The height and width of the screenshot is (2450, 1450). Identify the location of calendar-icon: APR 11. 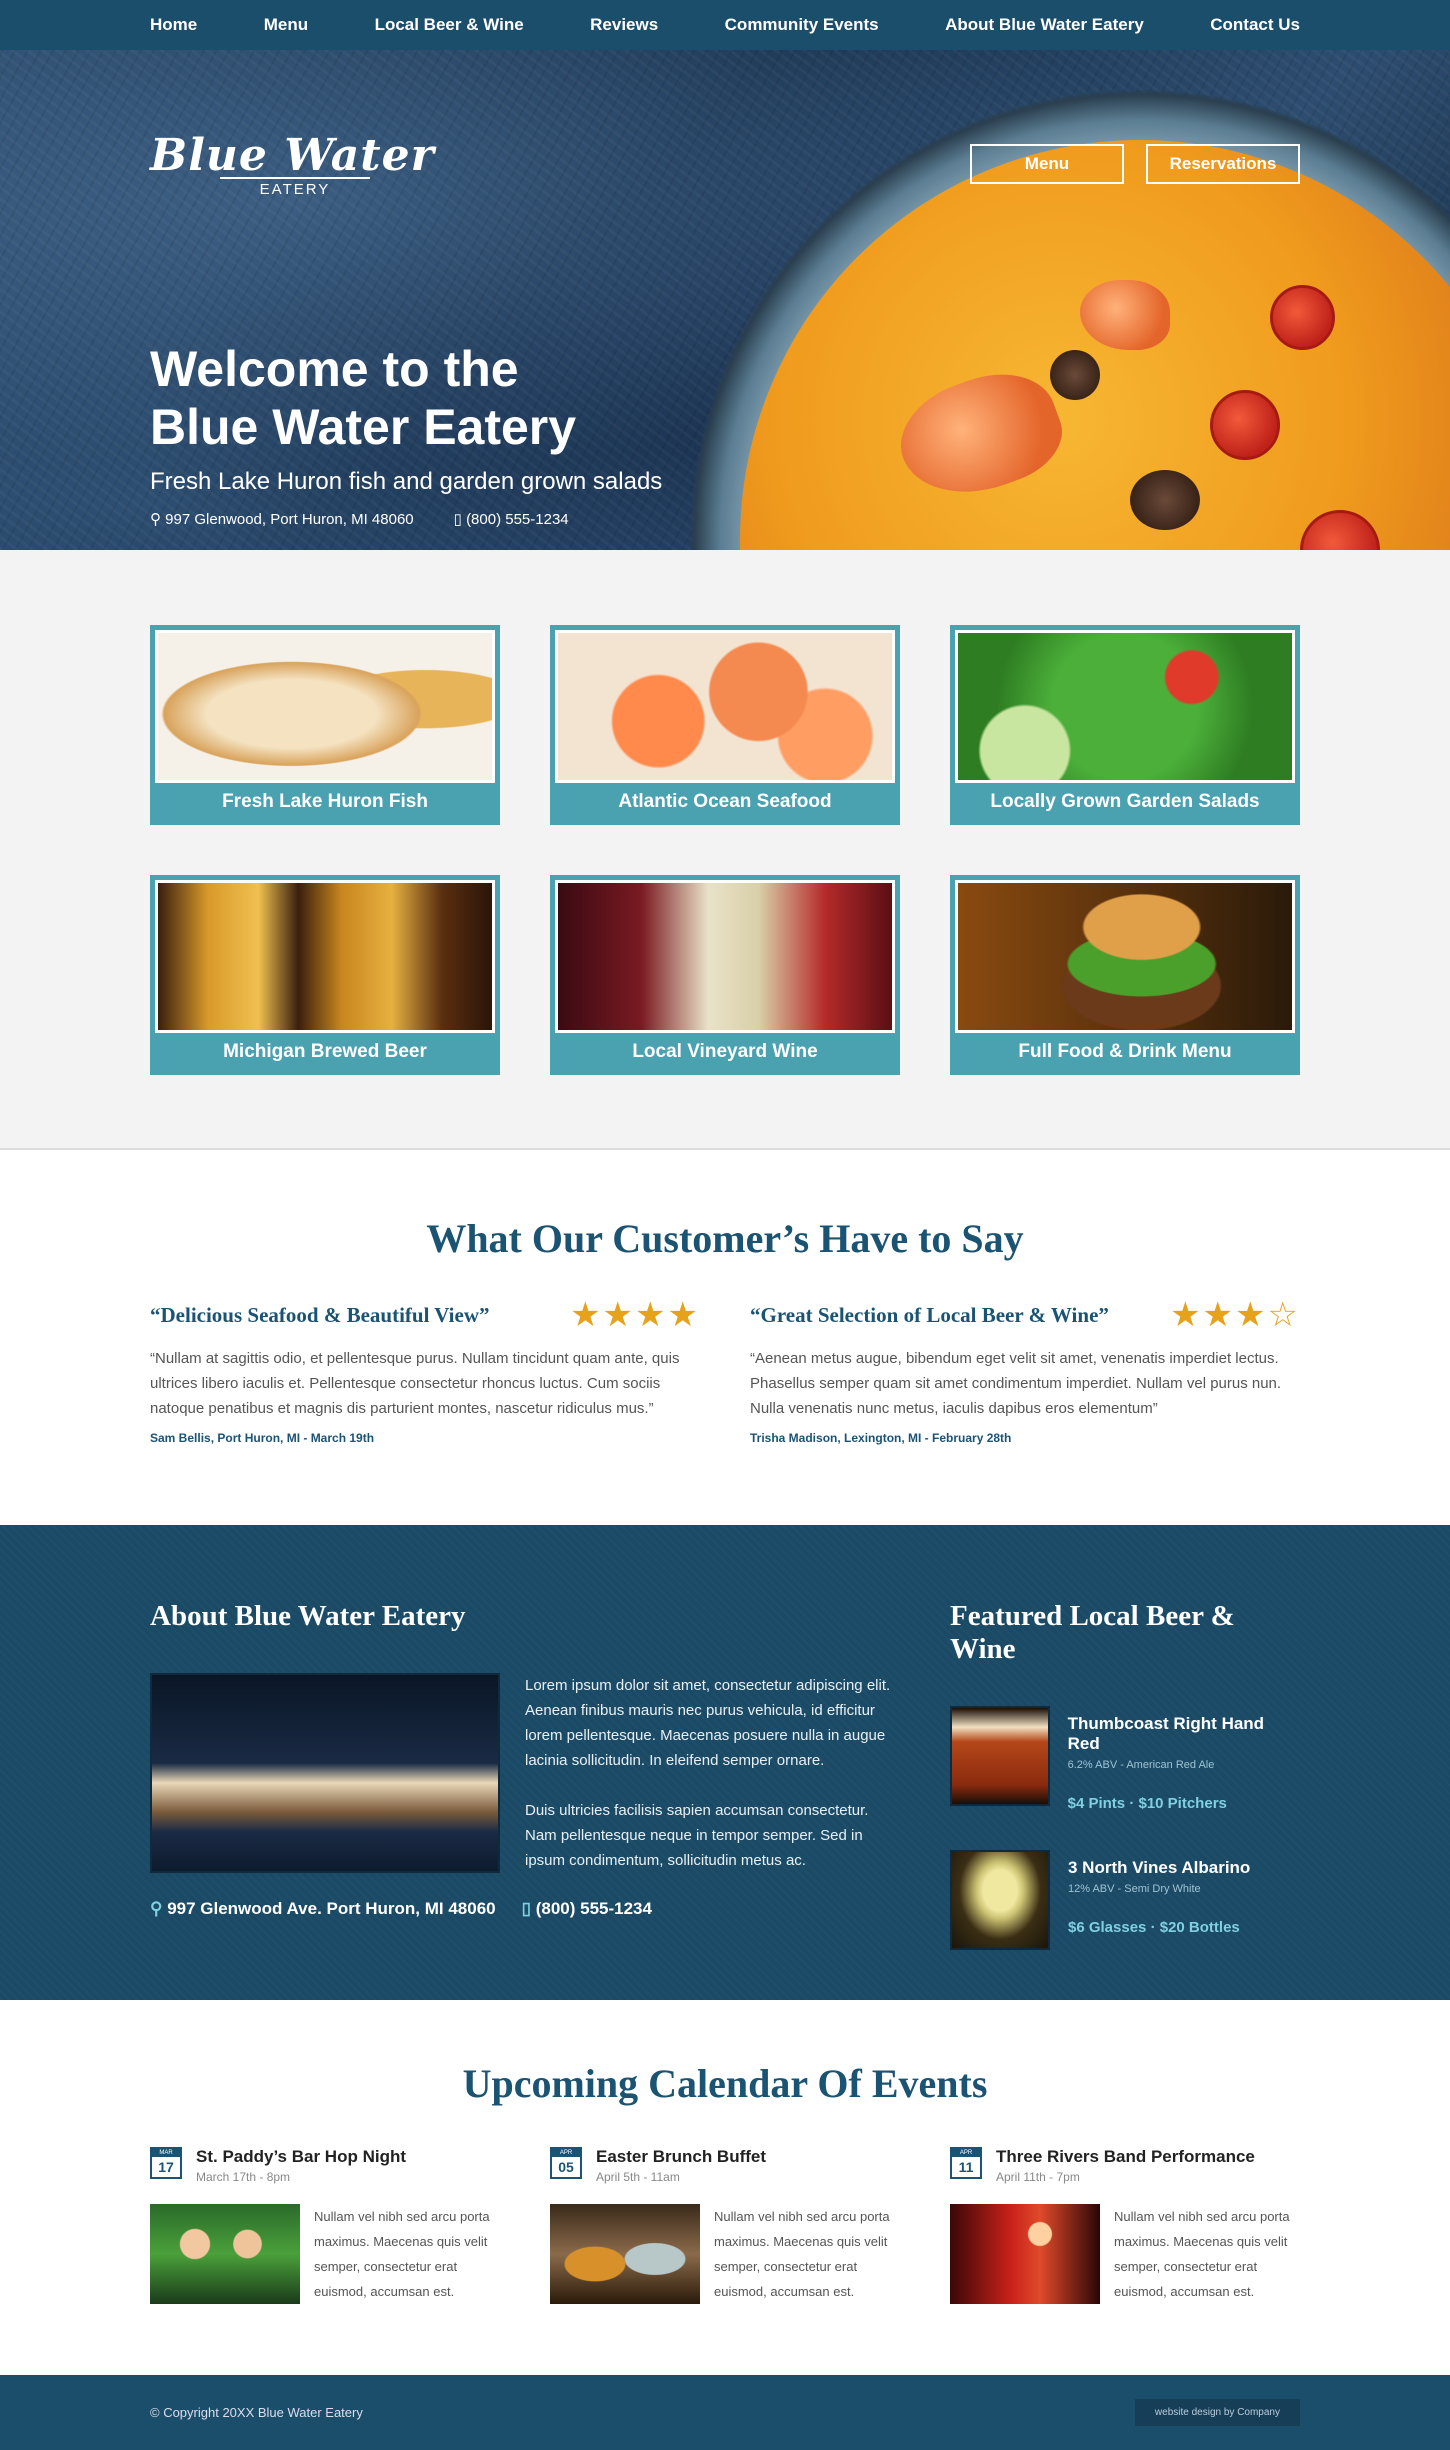
(966, 2163).